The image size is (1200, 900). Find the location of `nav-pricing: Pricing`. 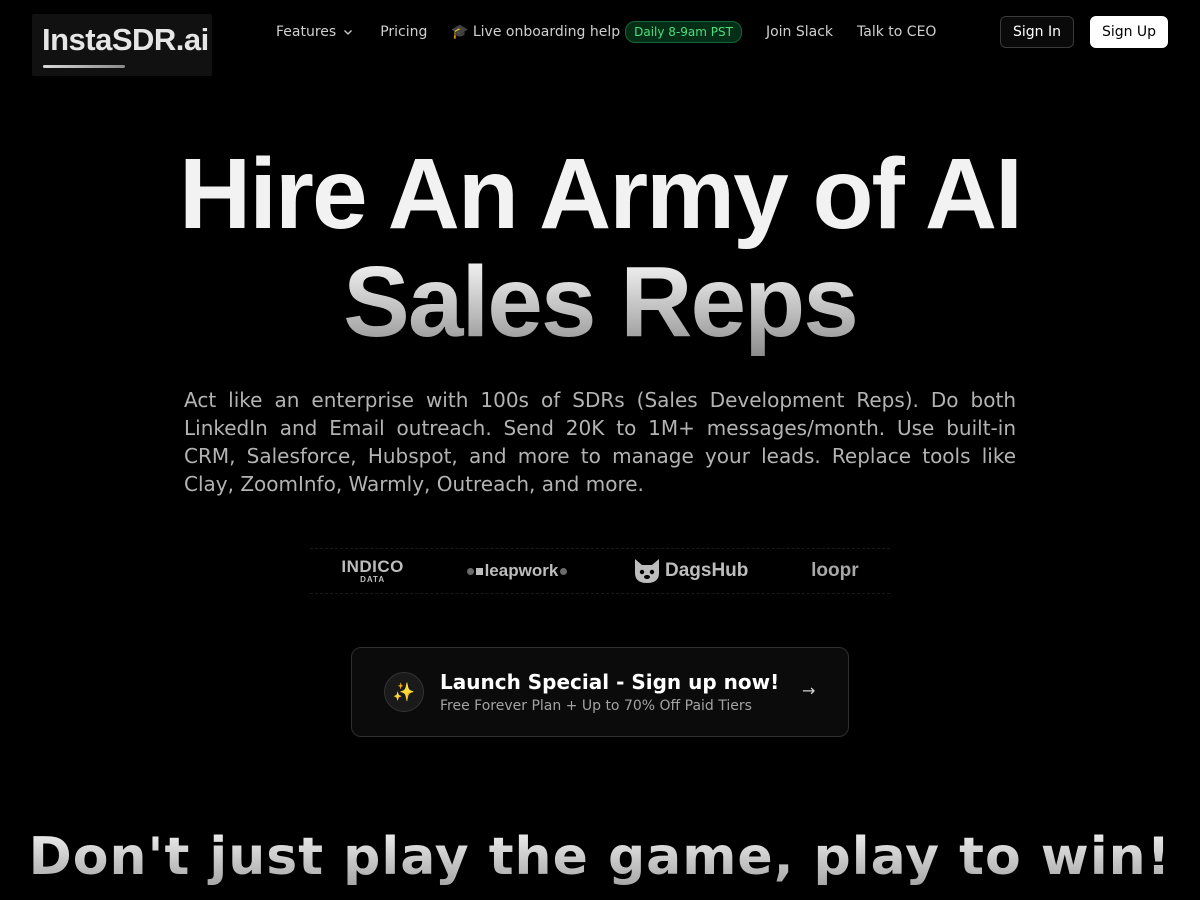

nav-pricing: Pricing is located at coordinates (403, 32).